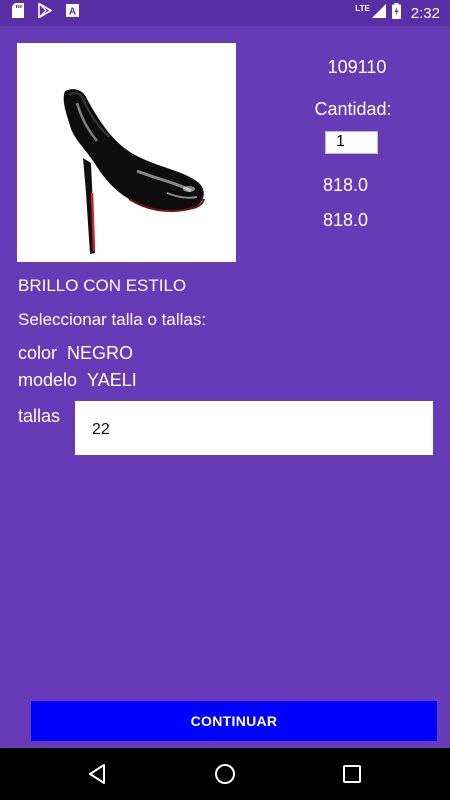  Describe the element at coordinates (100, 353) in the screenshot. I see `color-value: NEGRO` at that location.